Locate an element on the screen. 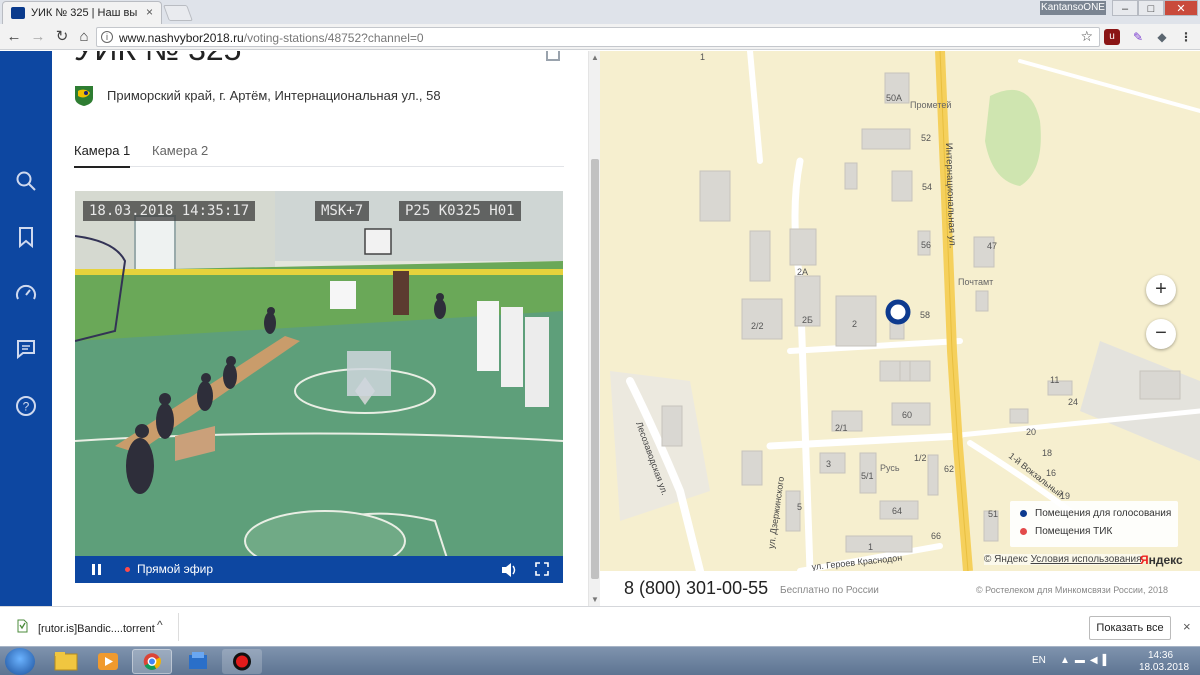 This screenshot has height=675, width=1200. back-arrow-icon: ← is located at coordinates (14, 37).